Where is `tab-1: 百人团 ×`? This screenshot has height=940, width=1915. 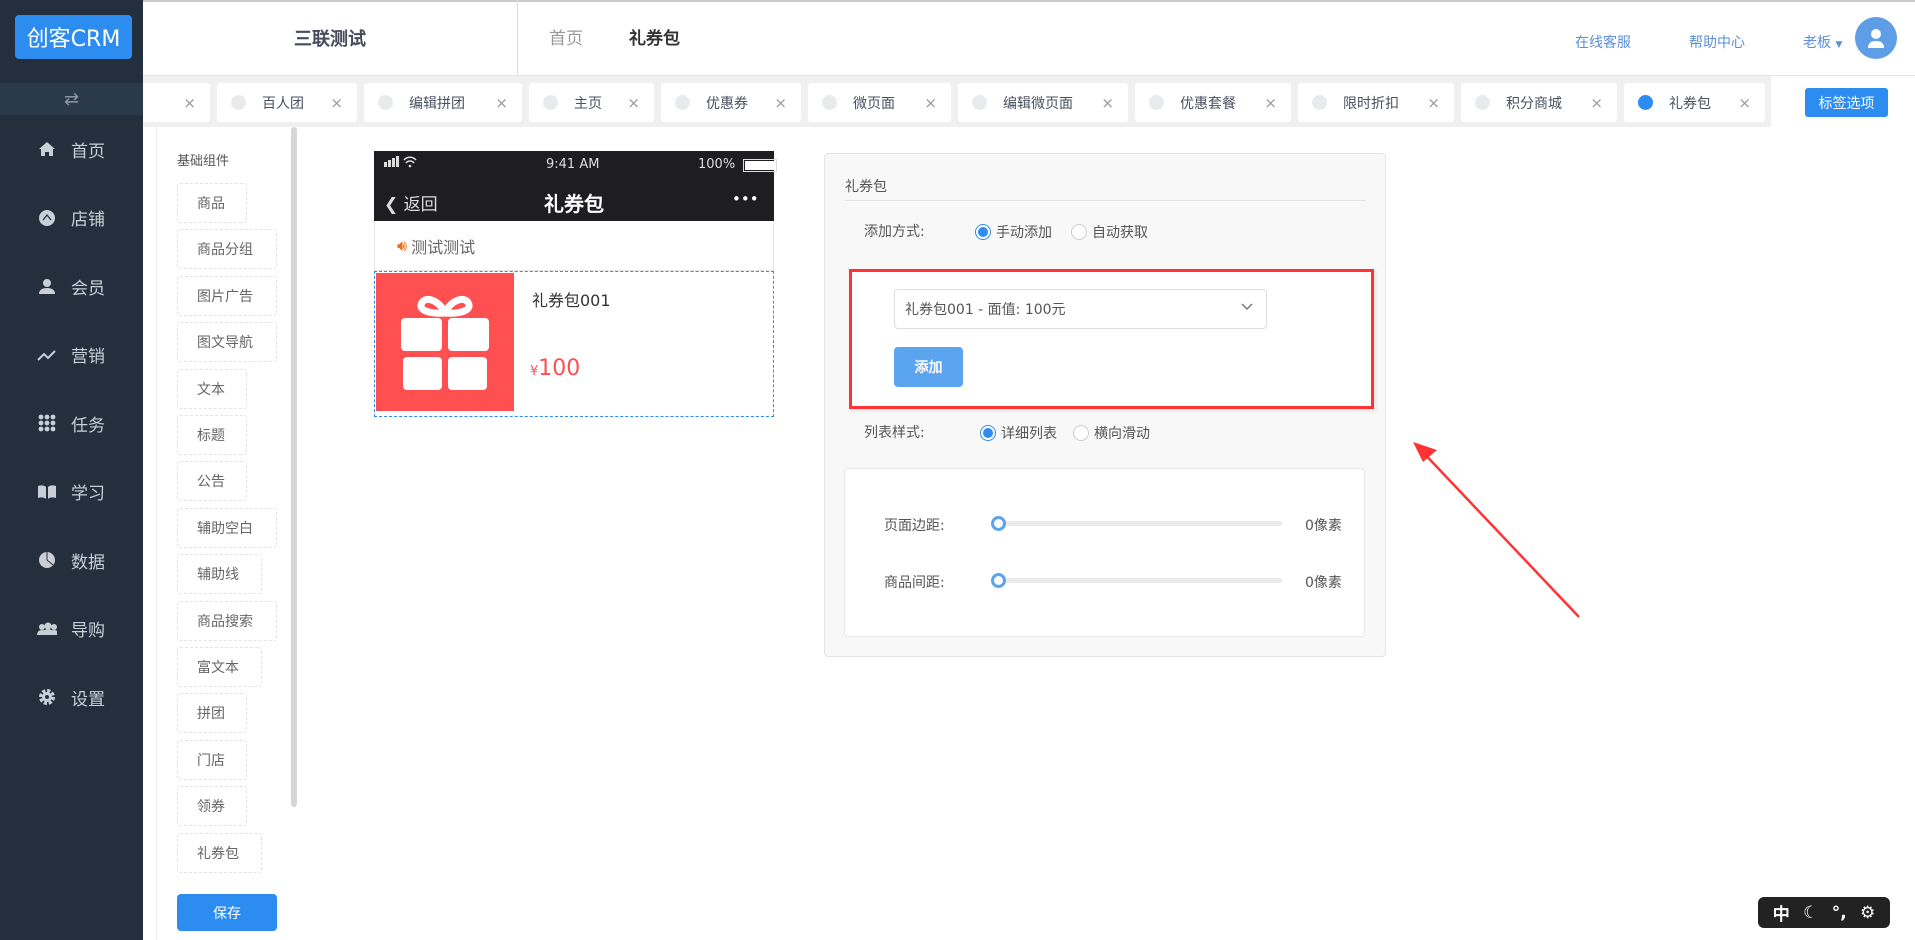
tab-1: 百人团 × is located at coordinates (287, 102).